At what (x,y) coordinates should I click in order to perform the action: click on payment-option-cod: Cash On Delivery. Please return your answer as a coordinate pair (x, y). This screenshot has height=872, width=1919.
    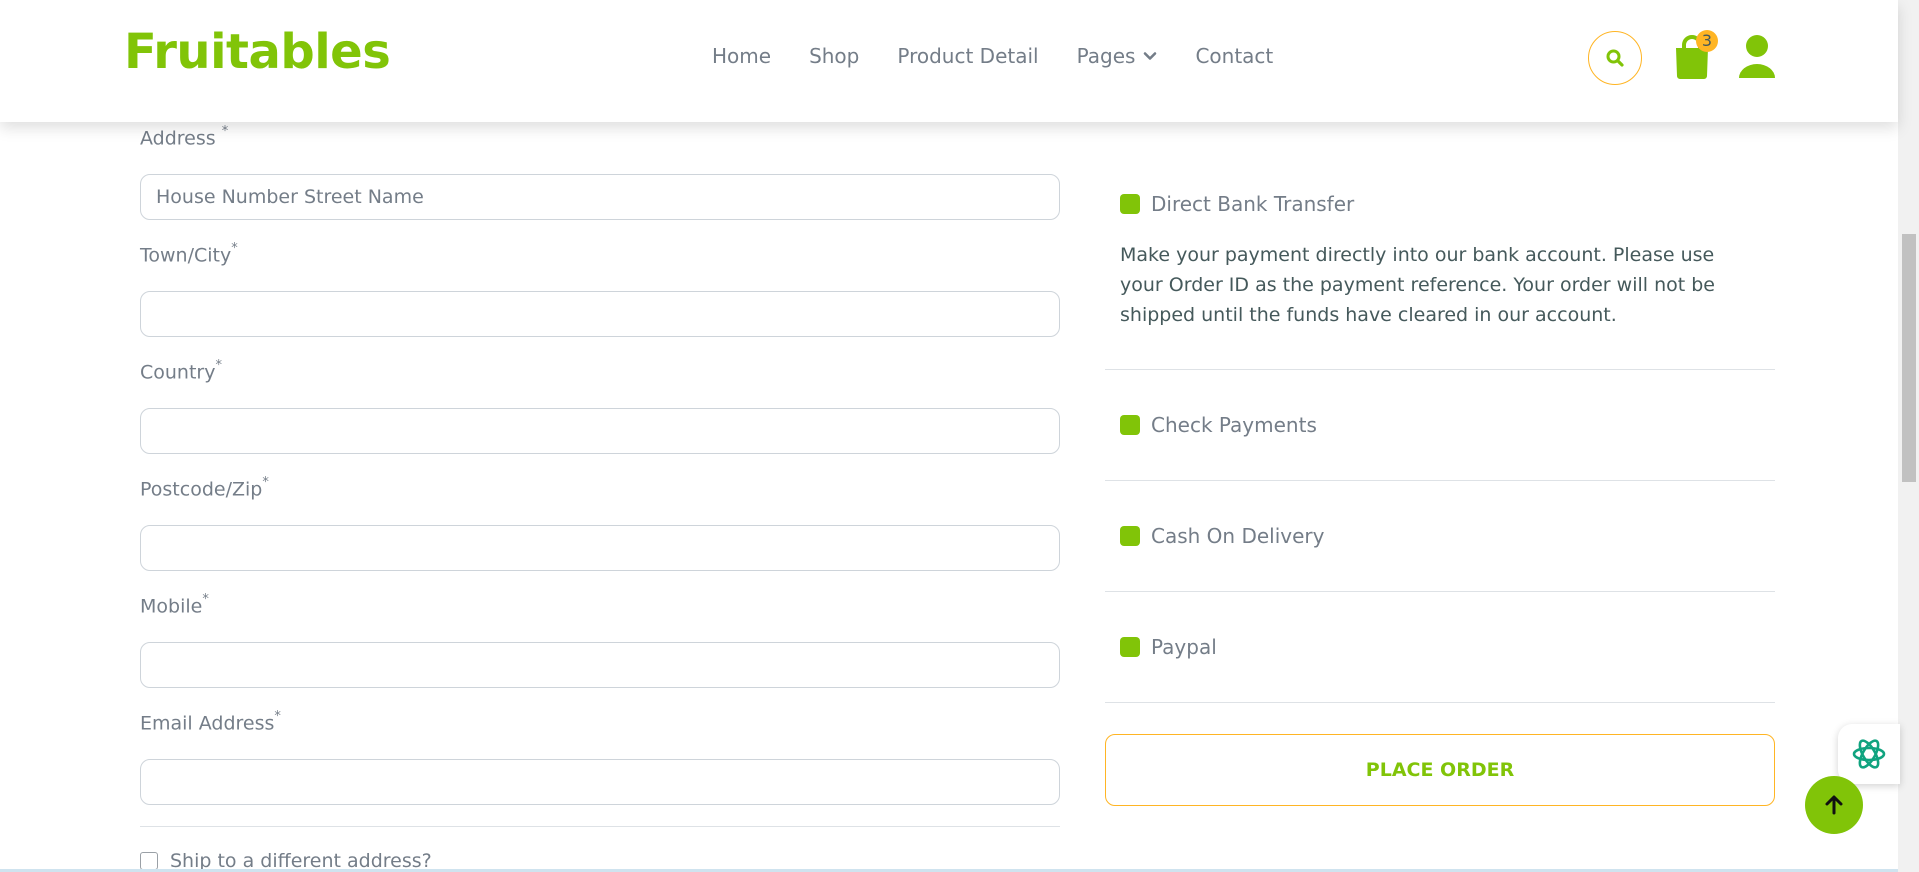
    Looking at the image, I should click on (1222, 536).